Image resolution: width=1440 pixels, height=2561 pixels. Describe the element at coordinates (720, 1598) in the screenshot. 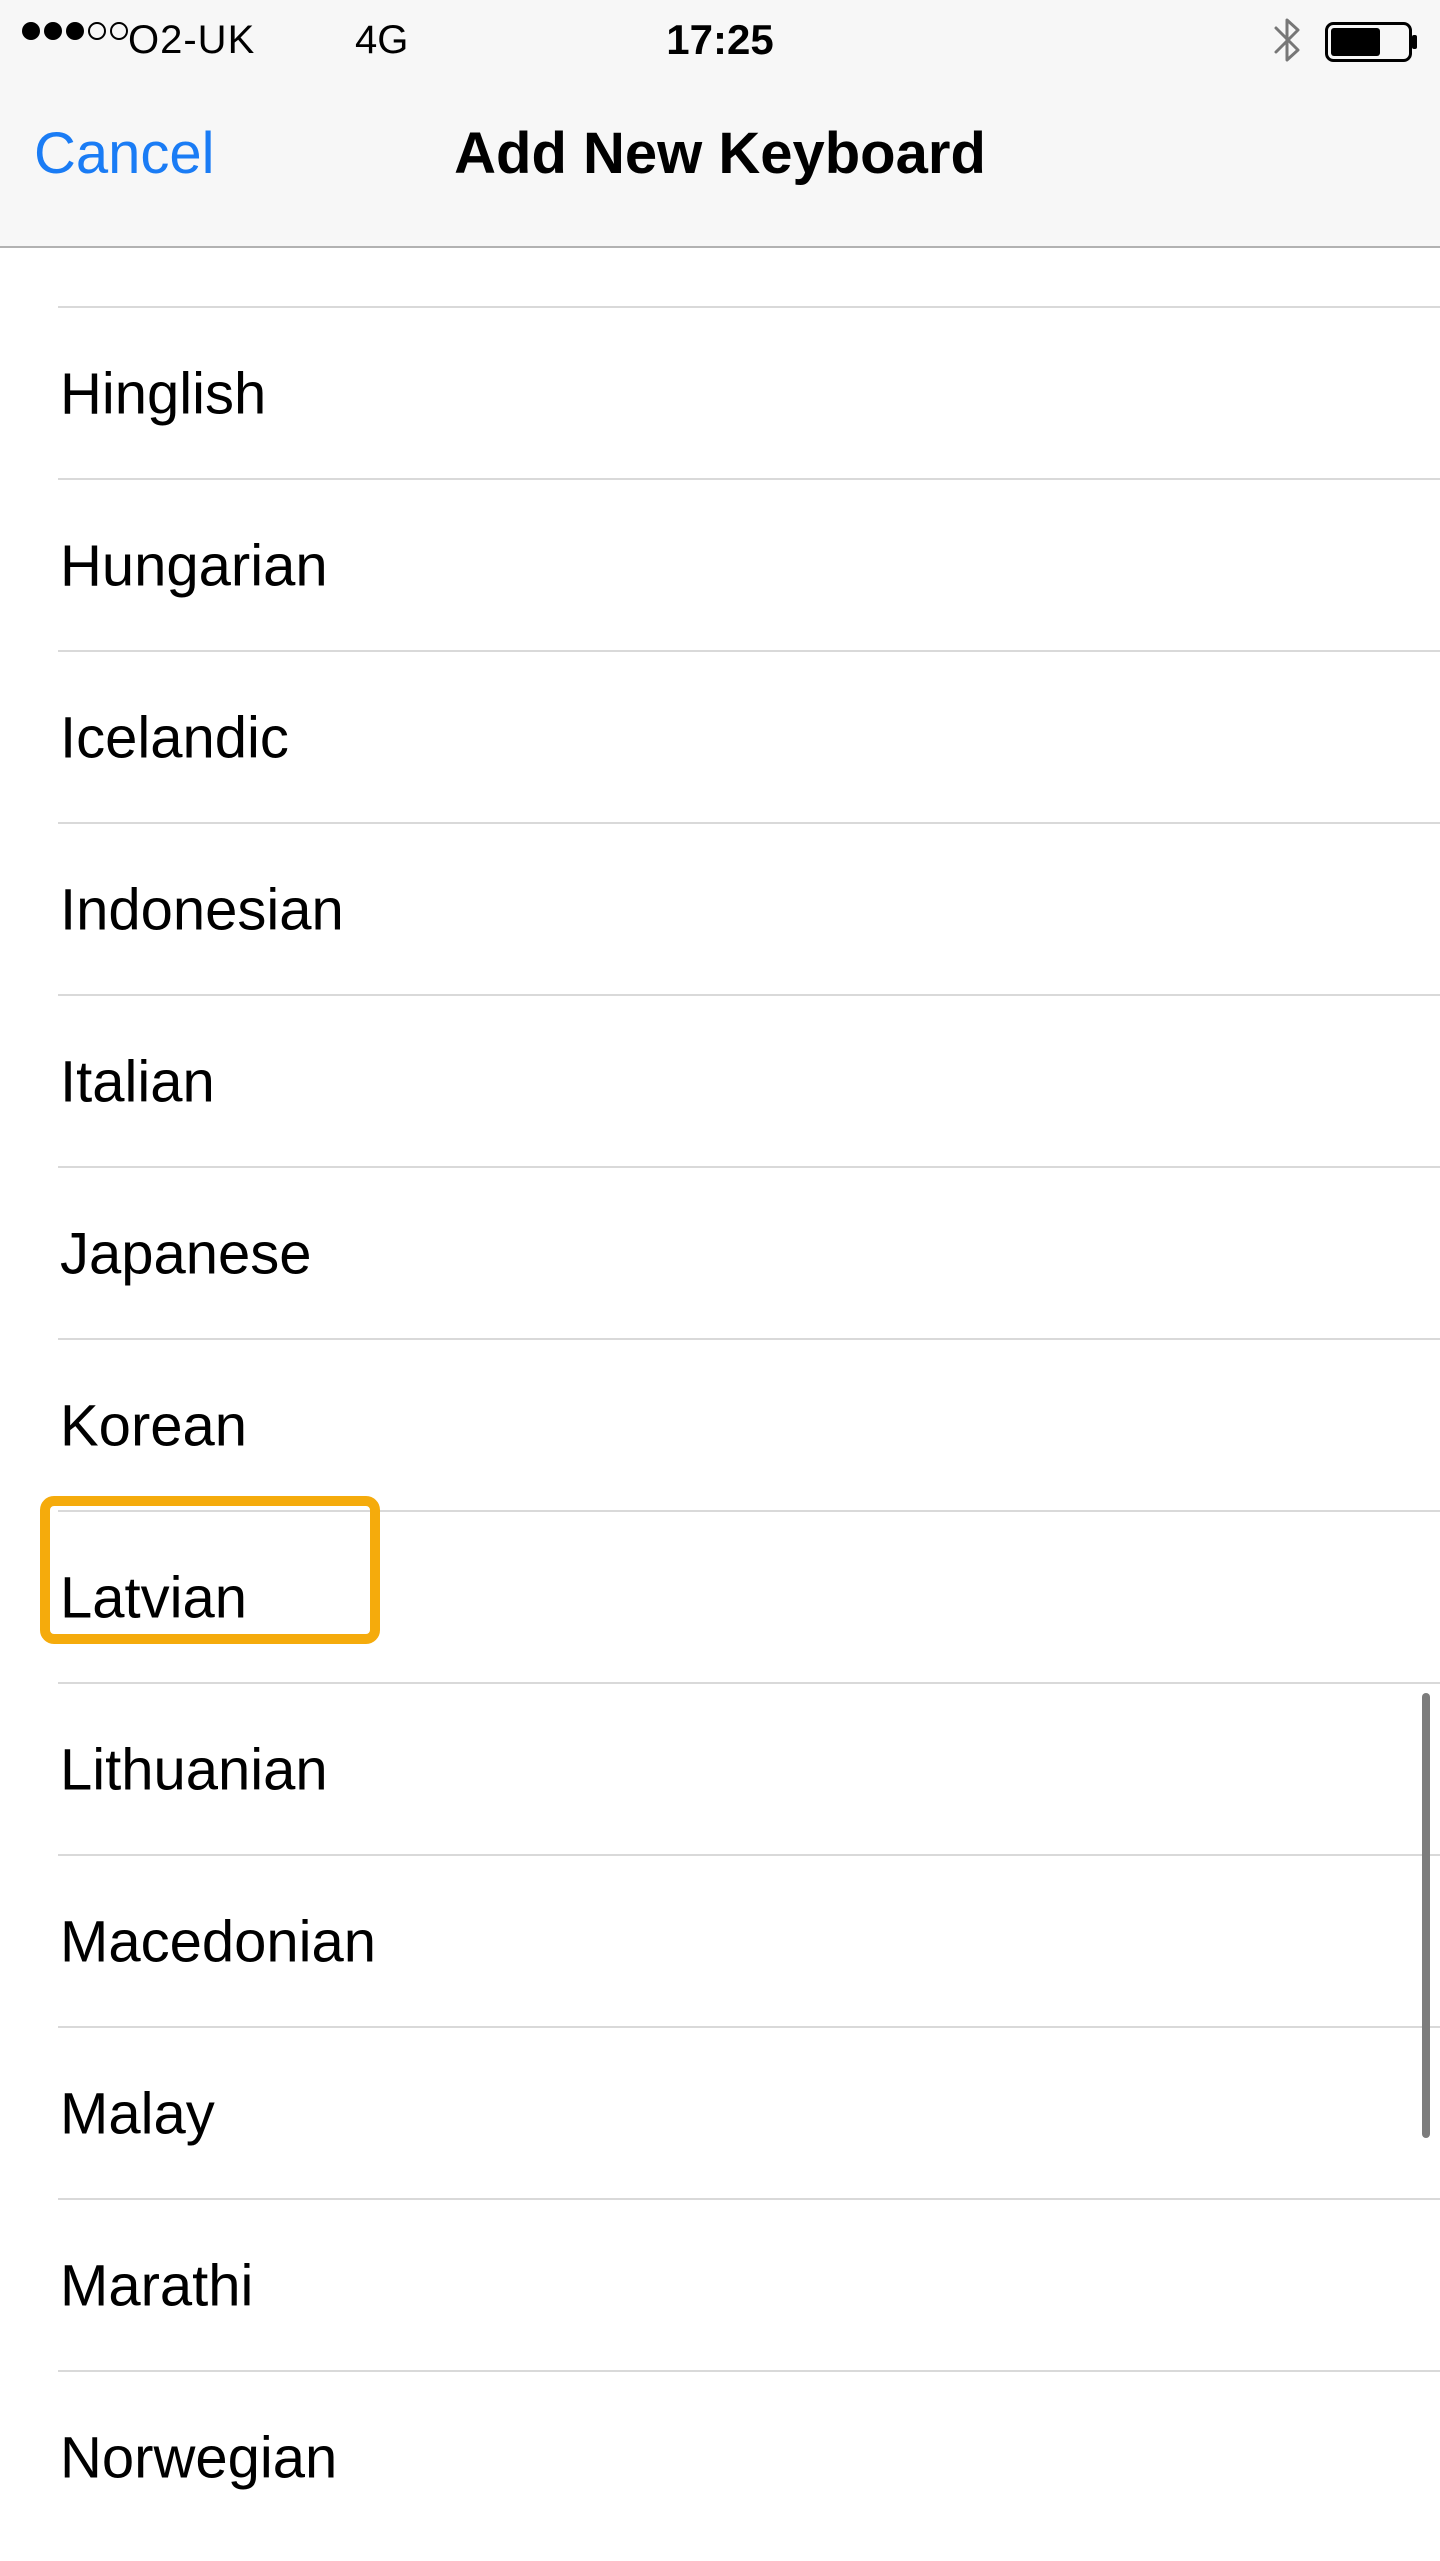

I see `list-item: Latvian` at that location.